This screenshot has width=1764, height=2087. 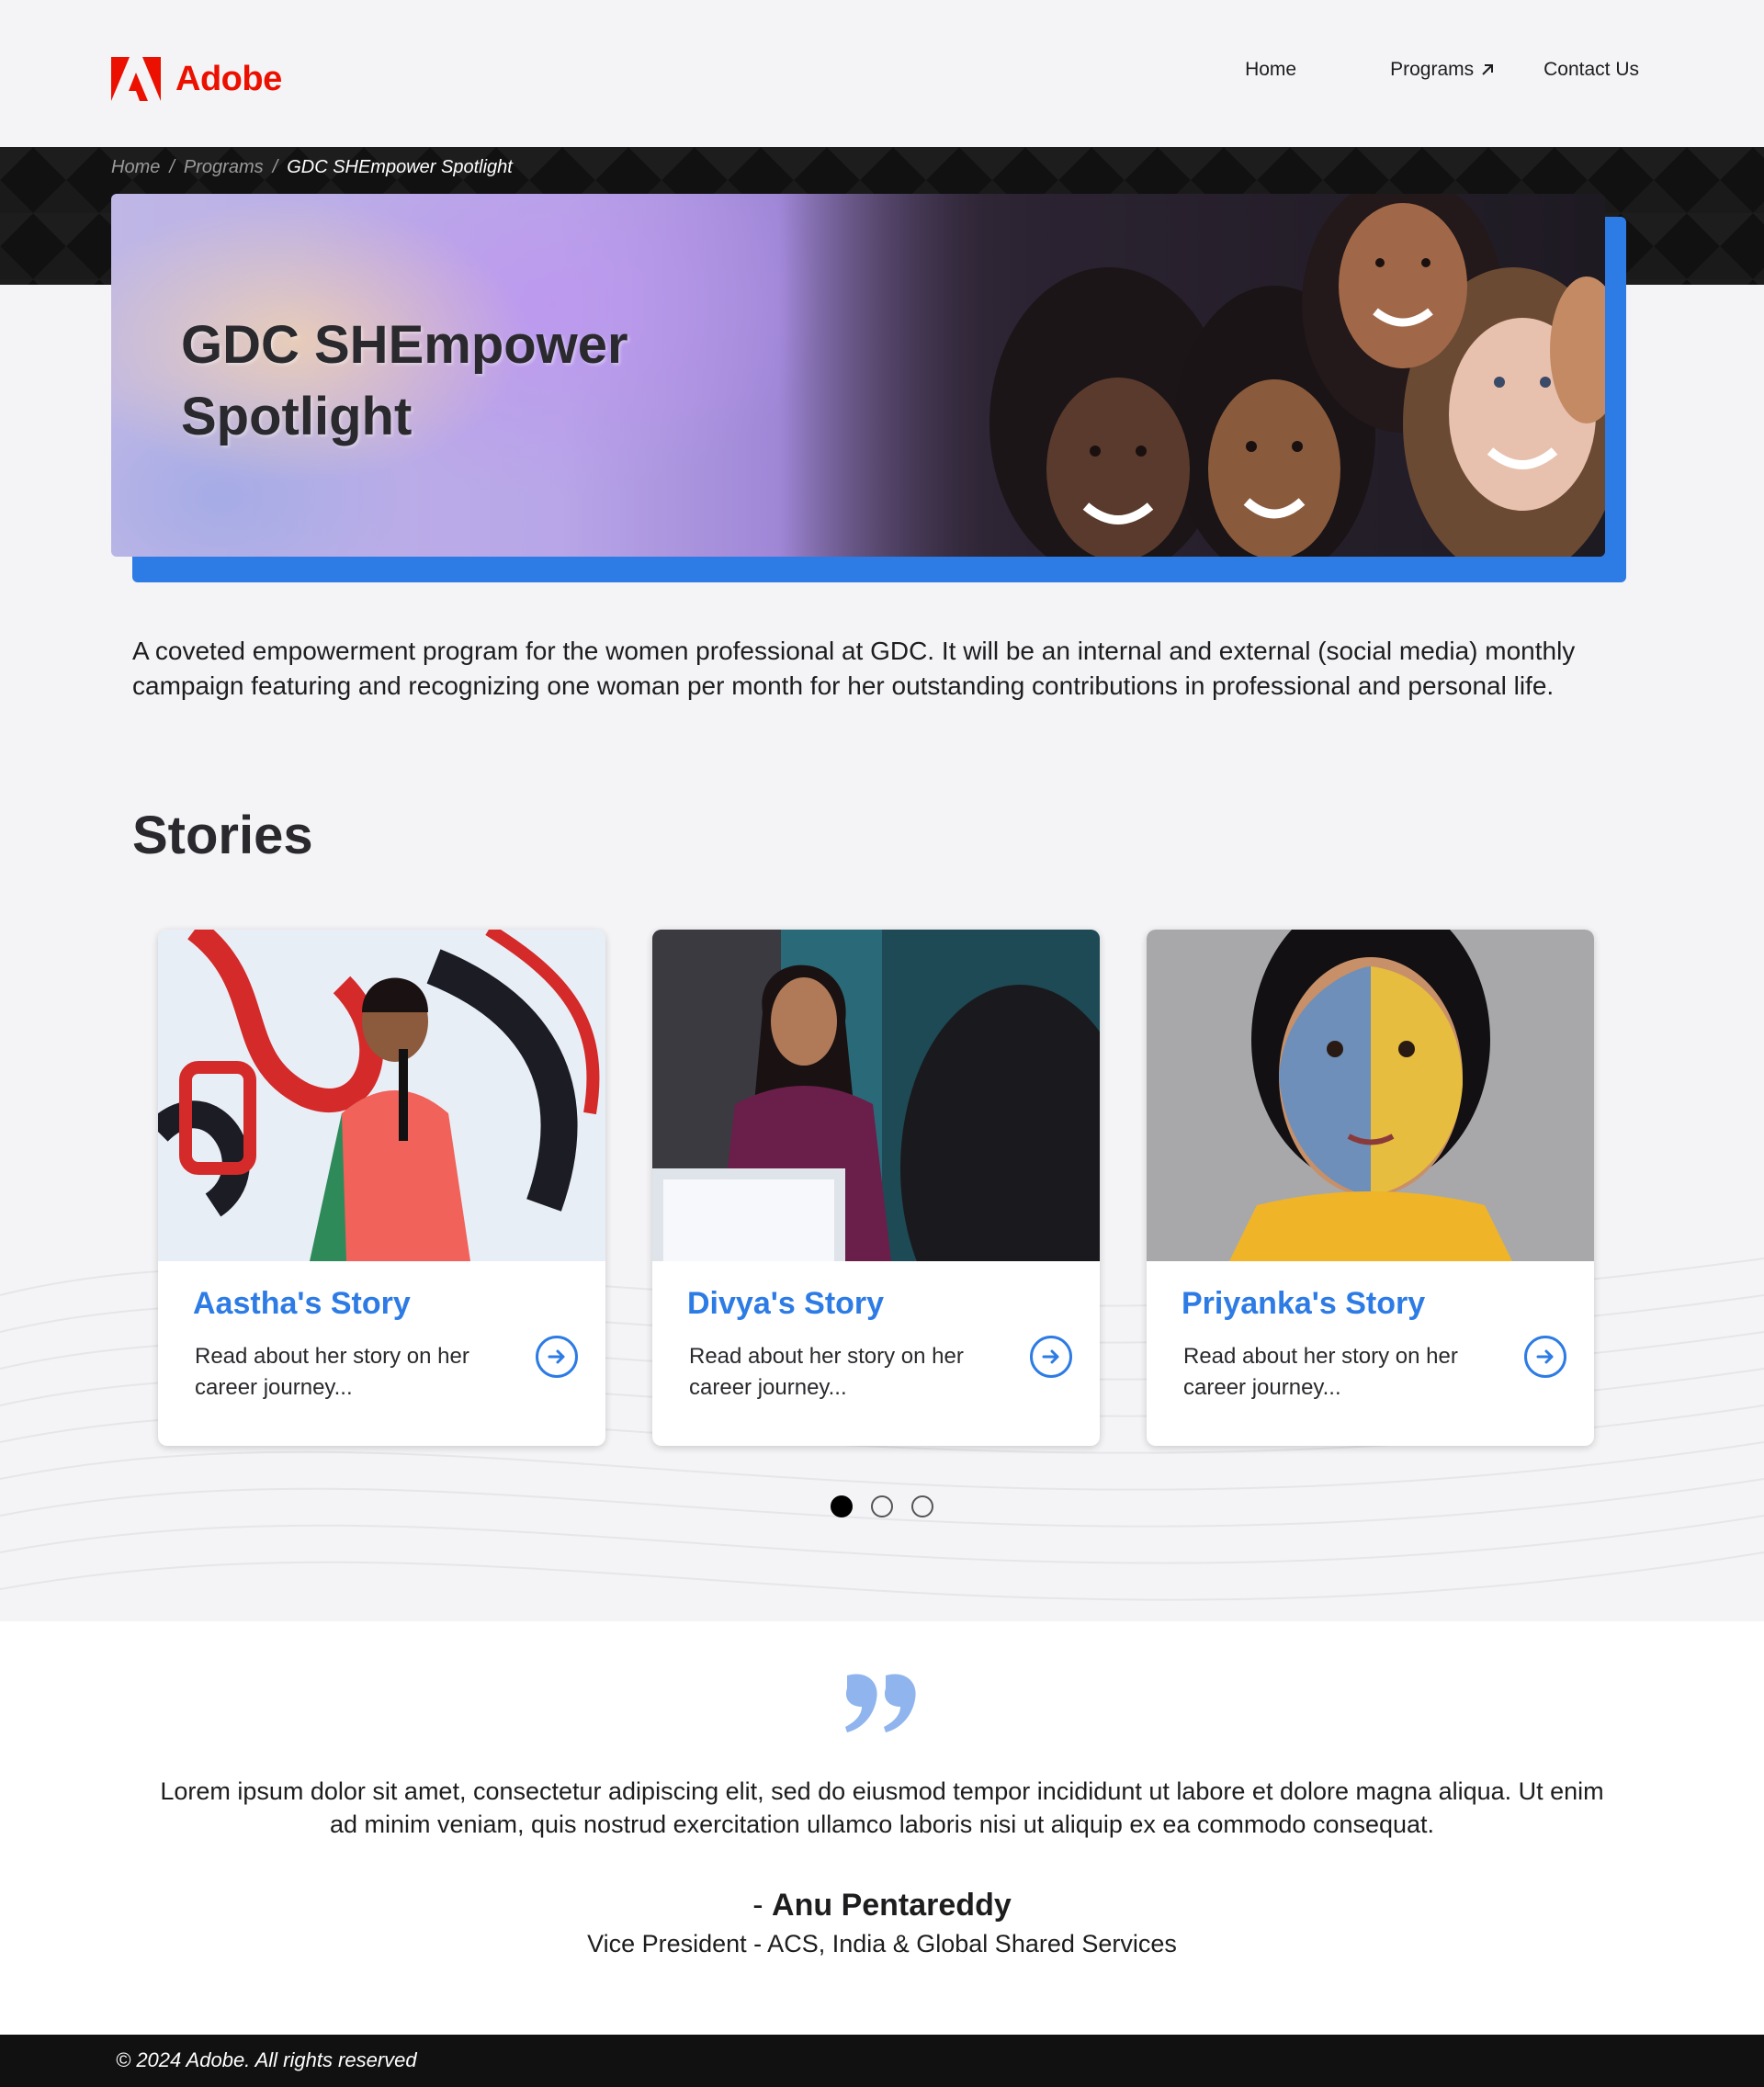 I want to click on site-footer: © 2024 Adobe. All rights reserved, so click(x=882, y=2061).